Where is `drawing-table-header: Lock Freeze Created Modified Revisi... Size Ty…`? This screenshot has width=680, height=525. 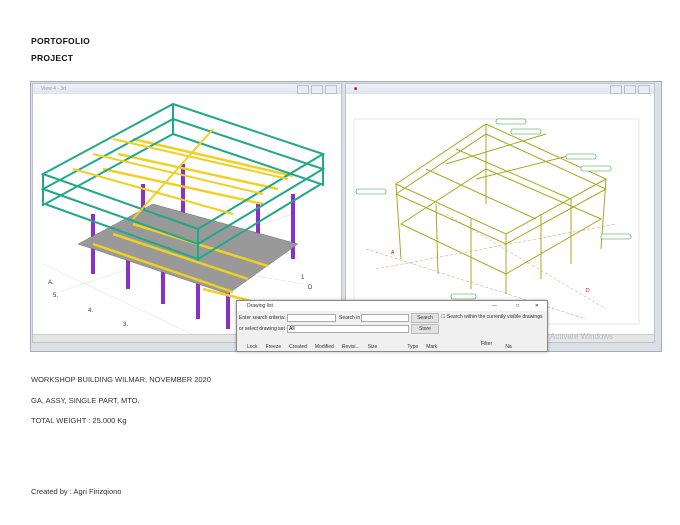
drawing-table-header: Lock Freeze Created Modified Revisi... Size Ty… is located at coordinates (379, 347).